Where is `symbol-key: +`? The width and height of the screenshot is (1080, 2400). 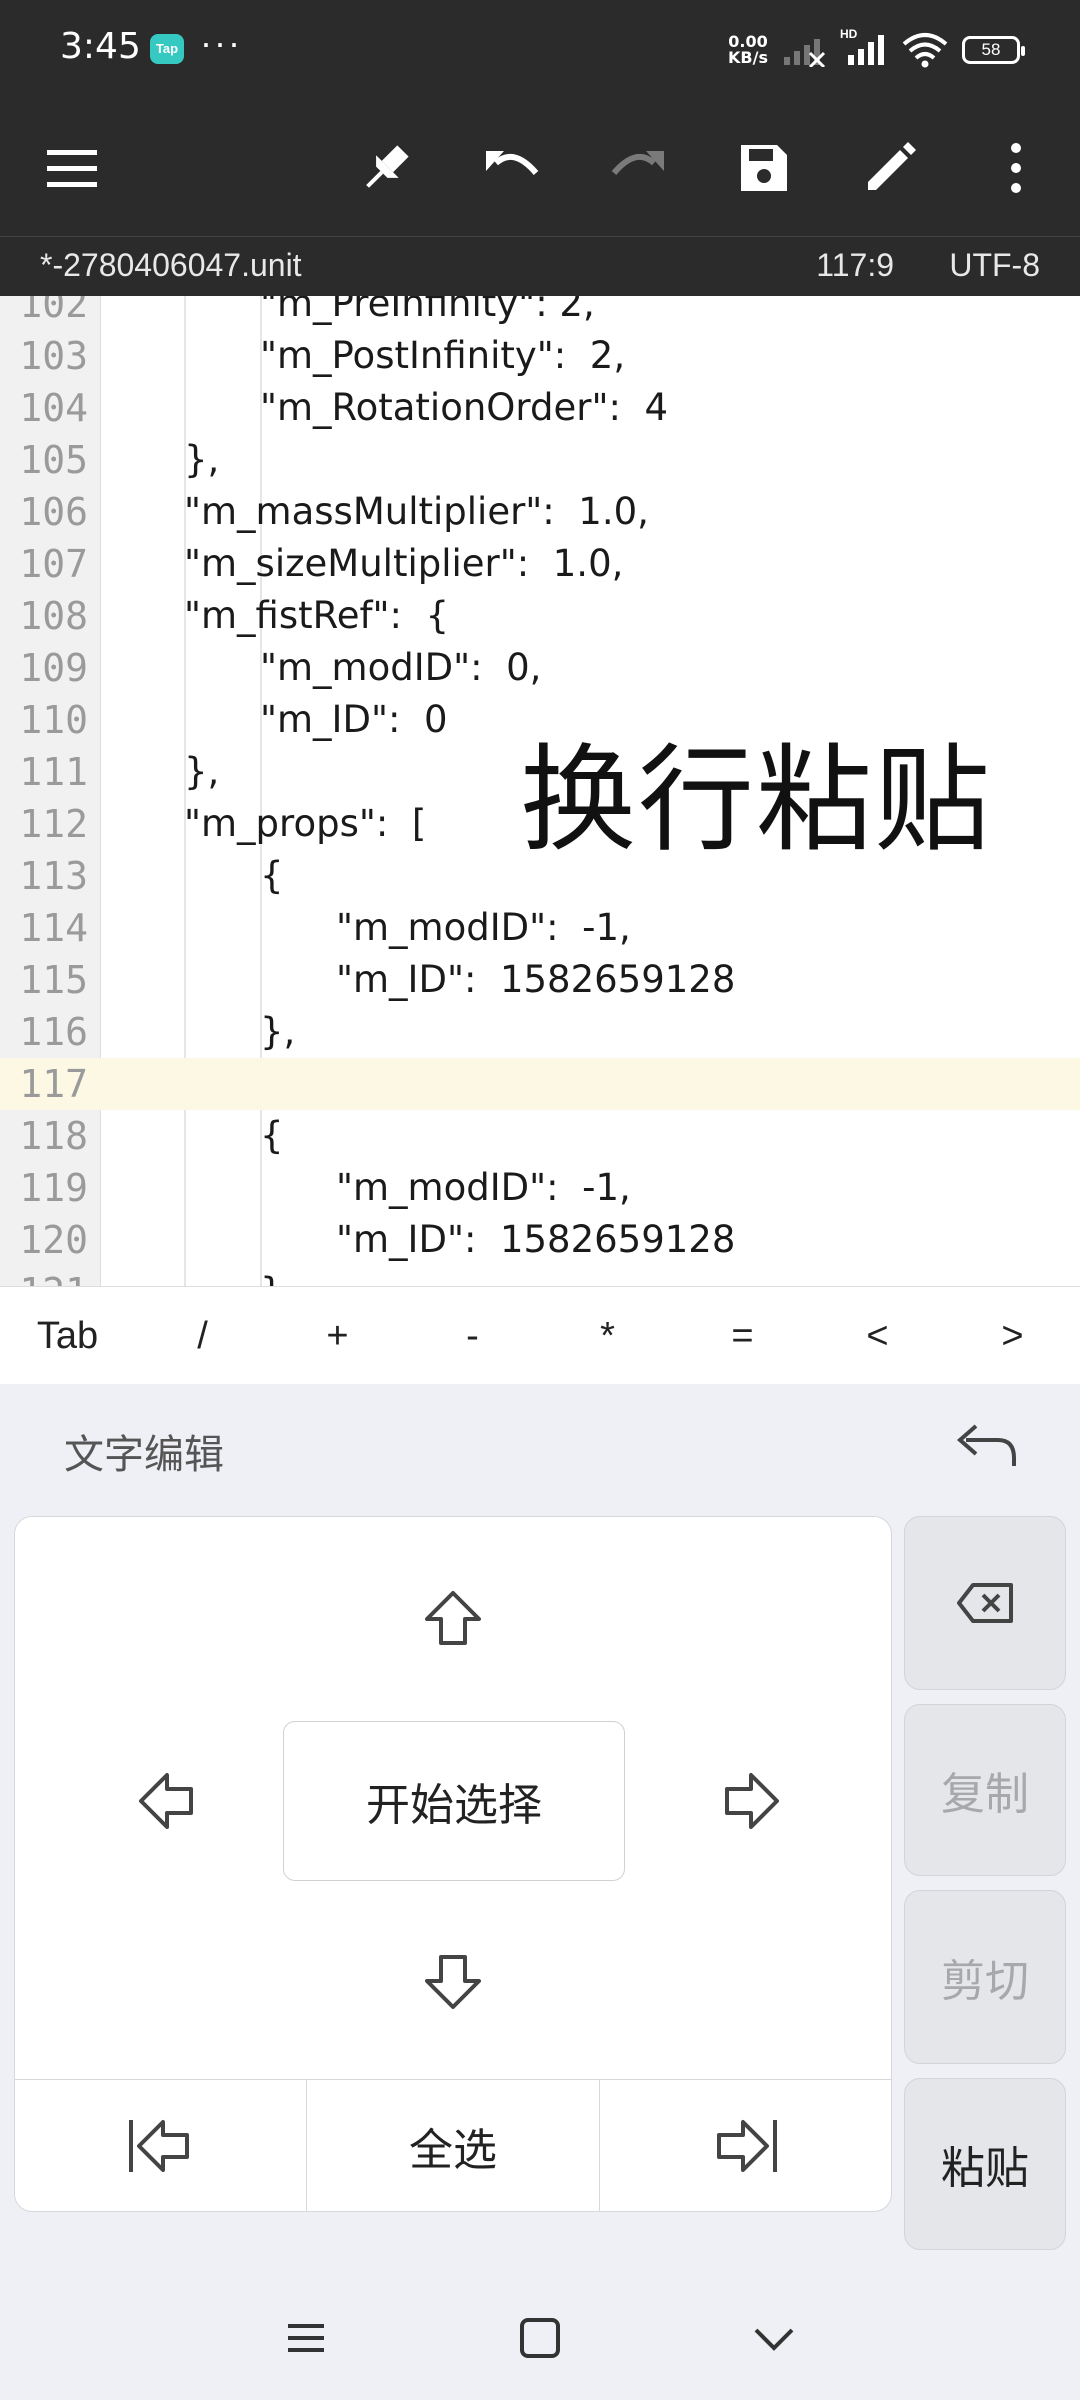
symbol-key: + is located at coordinates (337, 1336).